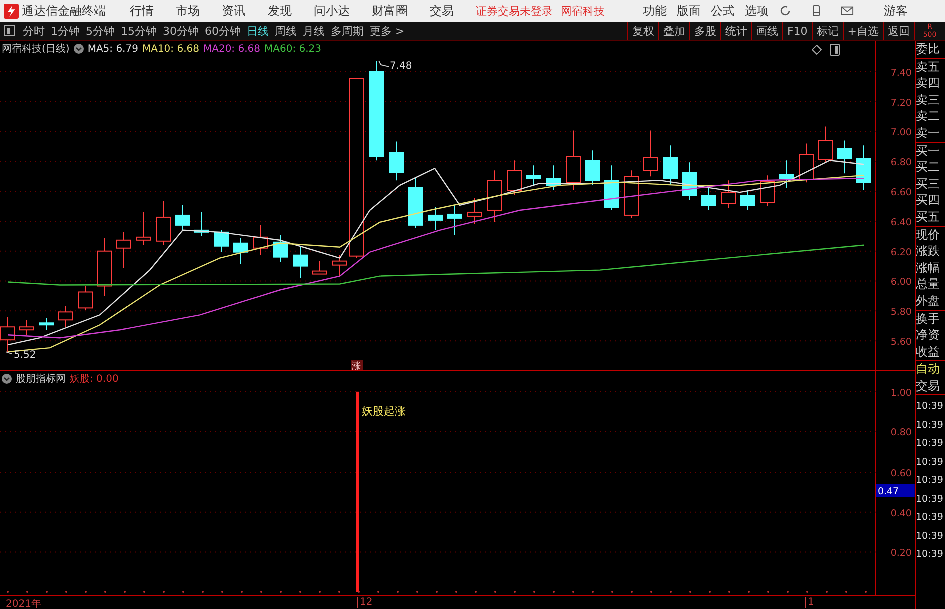 The height and width of the screenshot is (609, 945). What do you see at coordinates (357, 365) in the screenshot?
I see `rise-badge: 涨` at bounding box center [357, 365].